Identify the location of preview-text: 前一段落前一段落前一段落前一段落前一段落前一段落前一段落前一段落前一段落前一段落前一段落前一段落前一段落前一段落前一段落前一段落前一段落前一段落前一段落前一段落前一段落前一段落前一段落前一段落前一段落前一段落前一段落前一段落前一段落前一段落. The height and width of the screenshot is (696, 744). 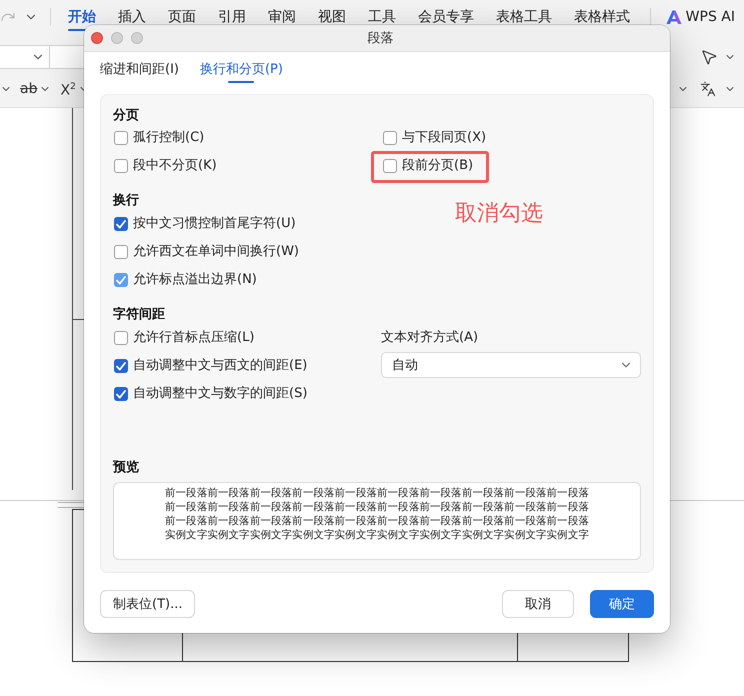
(377, 507).